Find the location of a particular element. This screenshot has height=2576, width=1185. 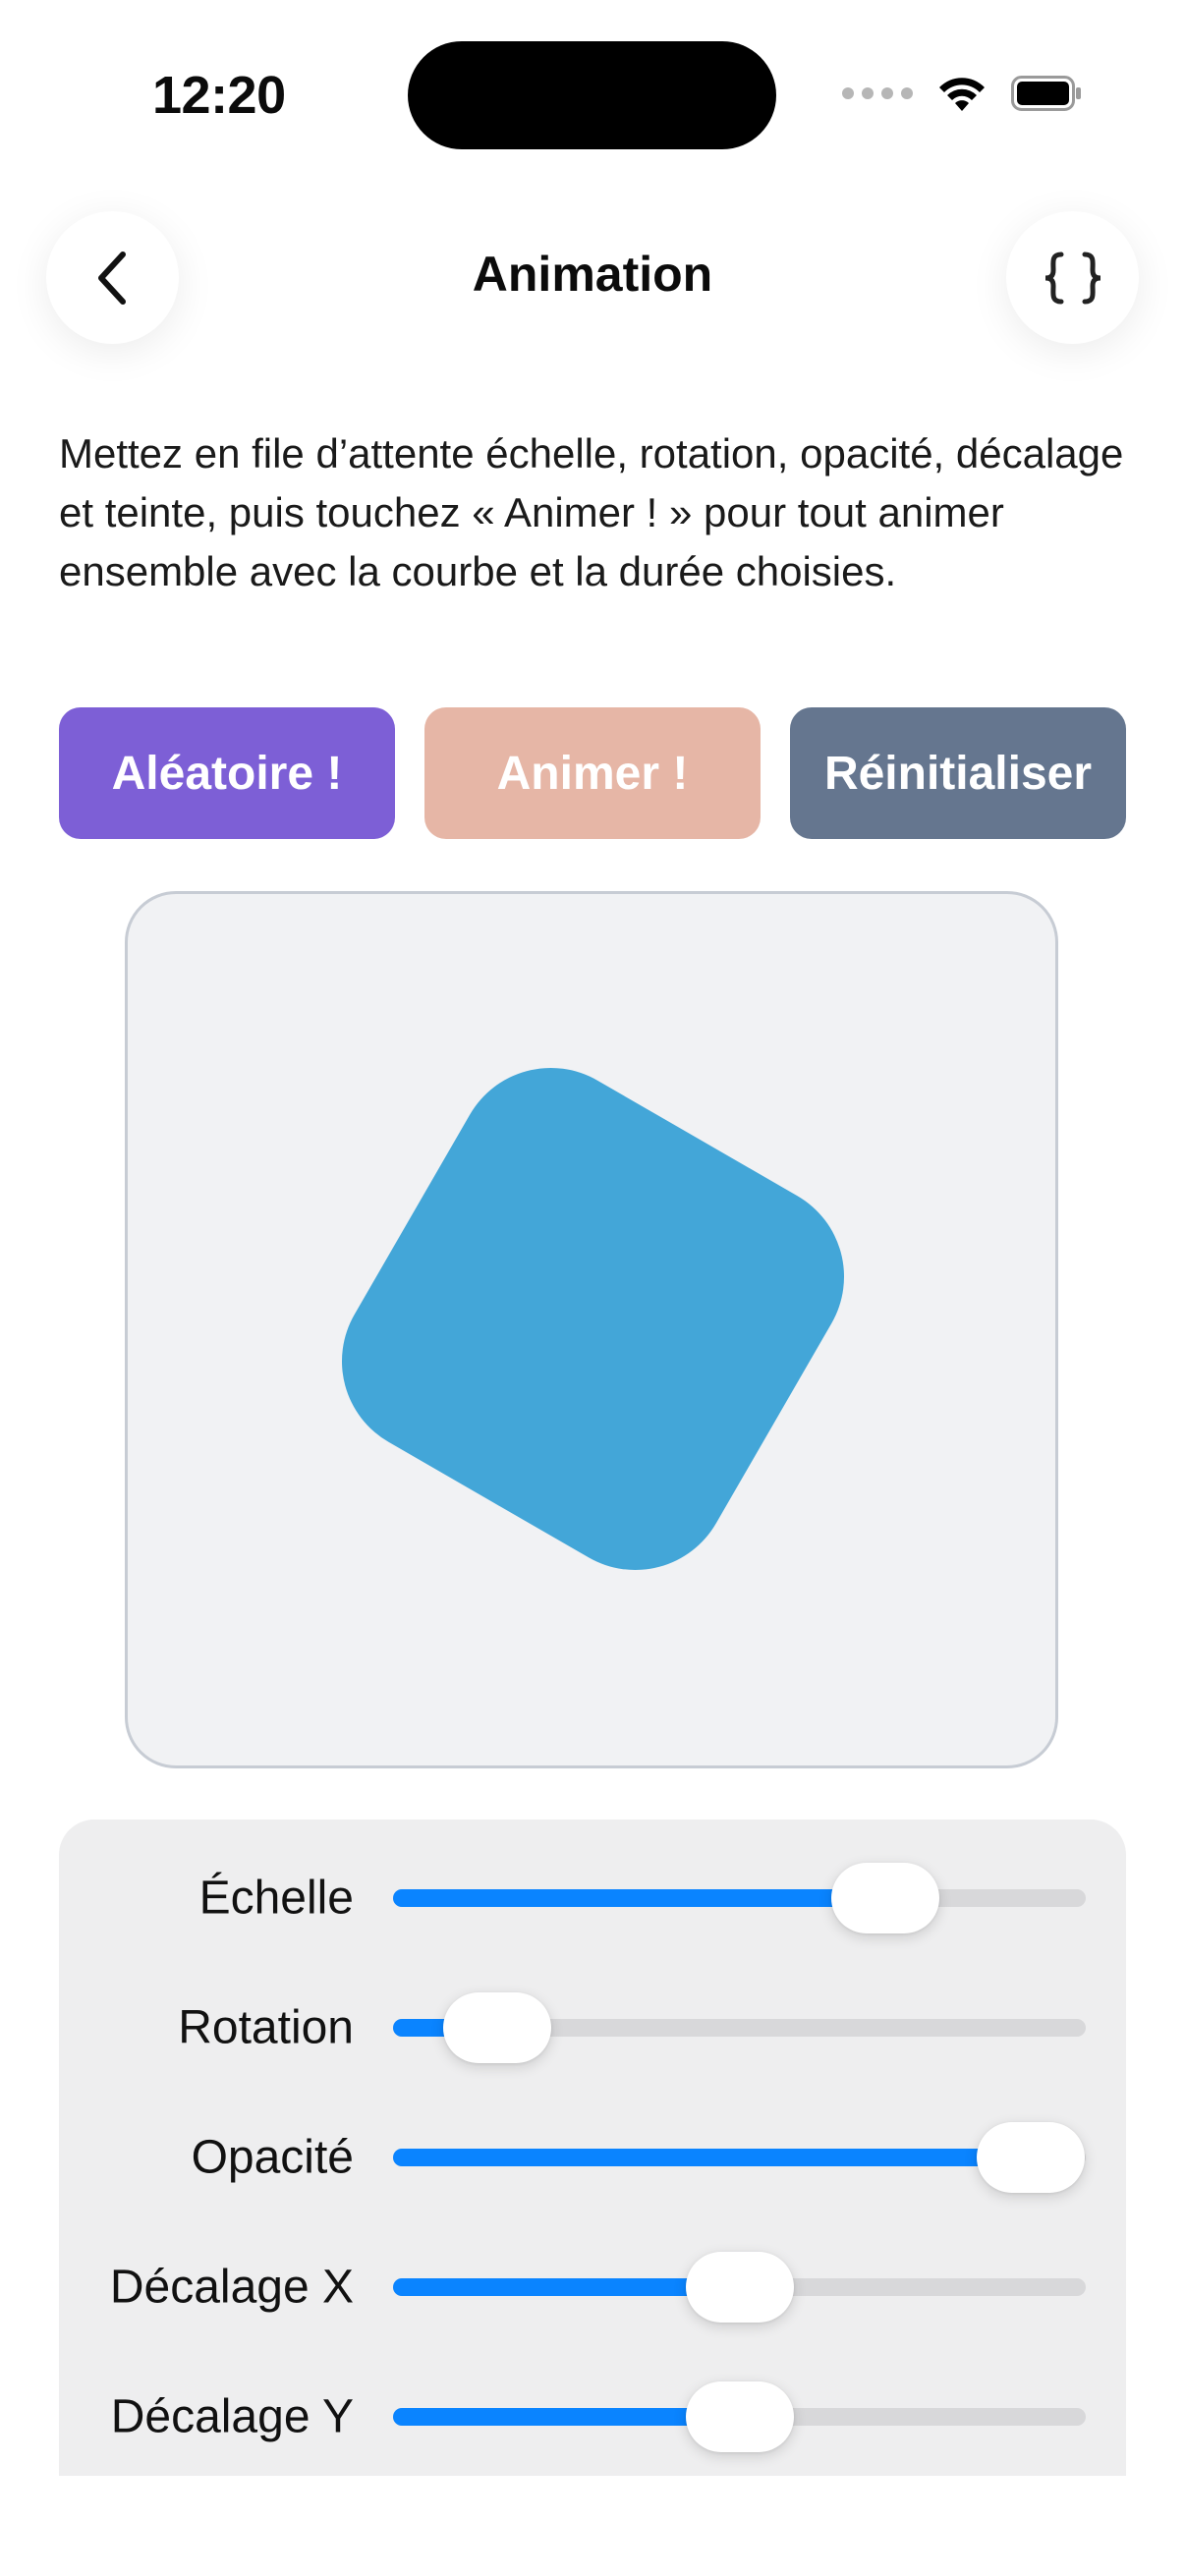

reset-button: Réinitialiser is located at coordinates (958, 773).